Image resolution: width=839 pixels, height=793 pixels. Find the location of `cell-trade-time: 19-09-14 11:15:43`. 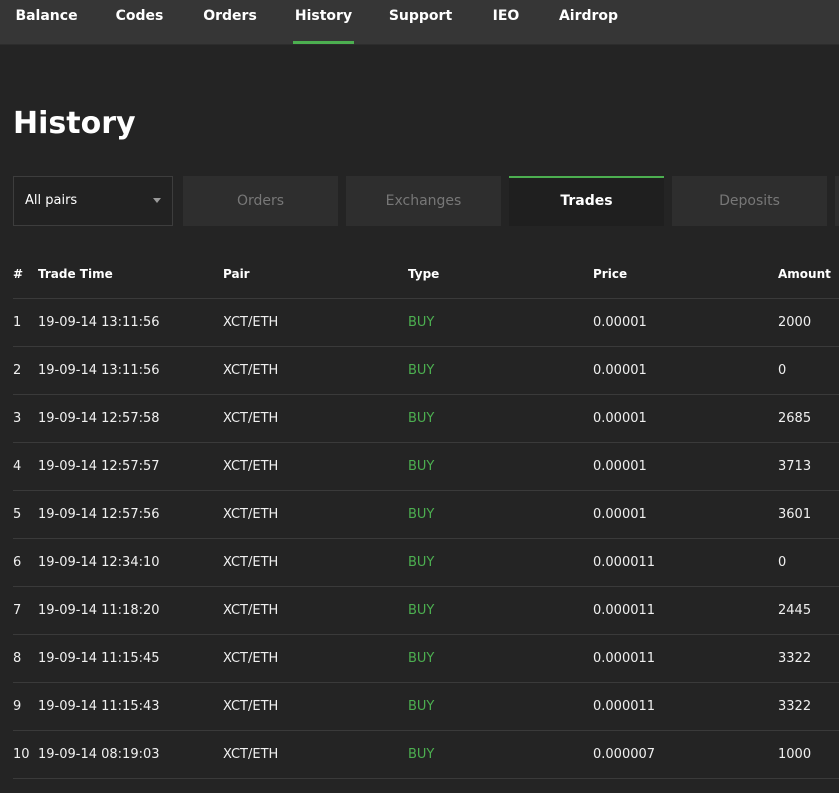

cell-trade-time: 19-09-14 11:15:43 is located at coordinates (99, 706).